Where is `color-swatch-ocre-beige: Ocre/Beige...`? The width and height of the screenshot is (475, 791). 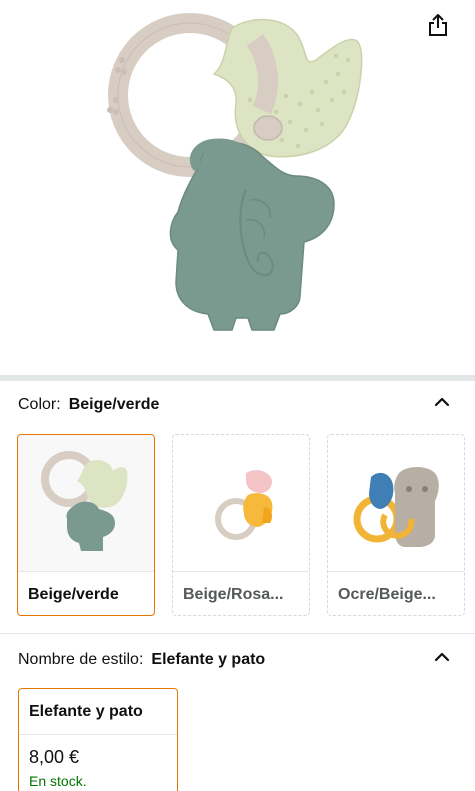
color-swatch-ocre-beige: Ocre/Beige... is located at coordinates (396, 525).